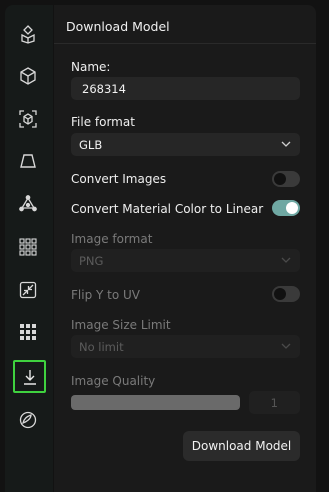  I want to click on convert-material-toggle, so click(286, 208).